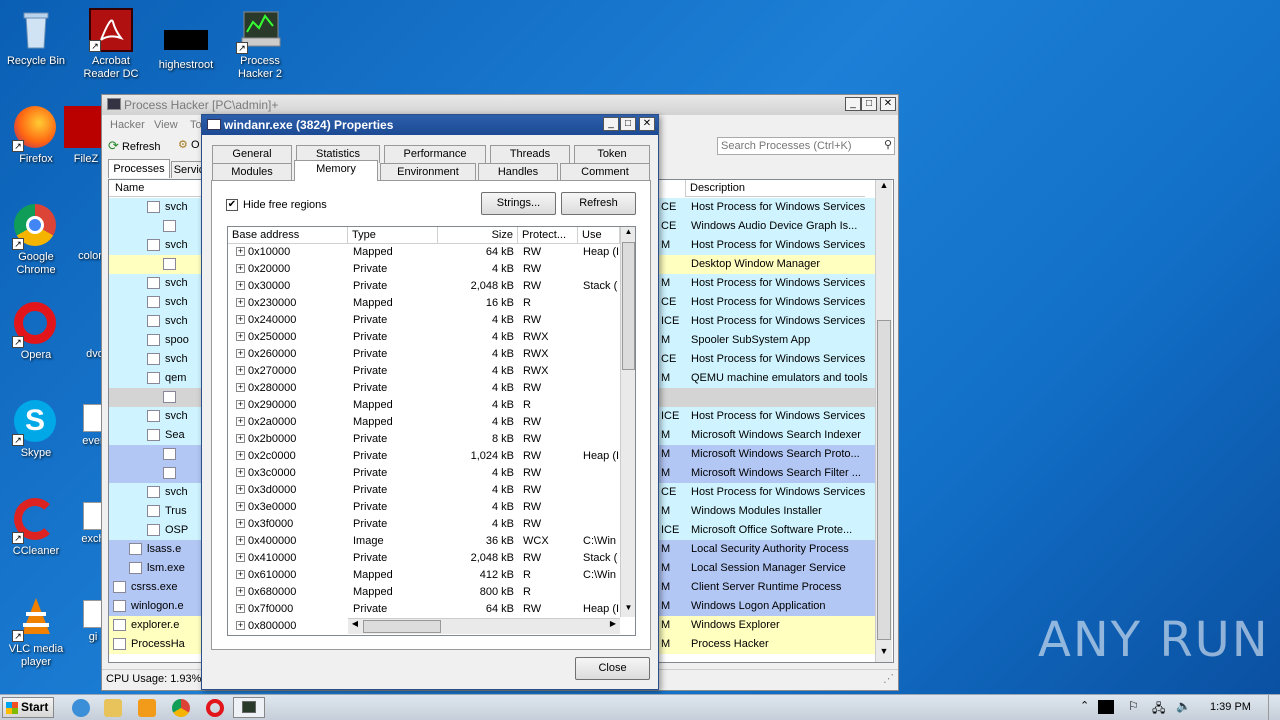 This screenshot has height=720, width=1280. I want to click on volume-icon: 🔈, so click(1183, 706).